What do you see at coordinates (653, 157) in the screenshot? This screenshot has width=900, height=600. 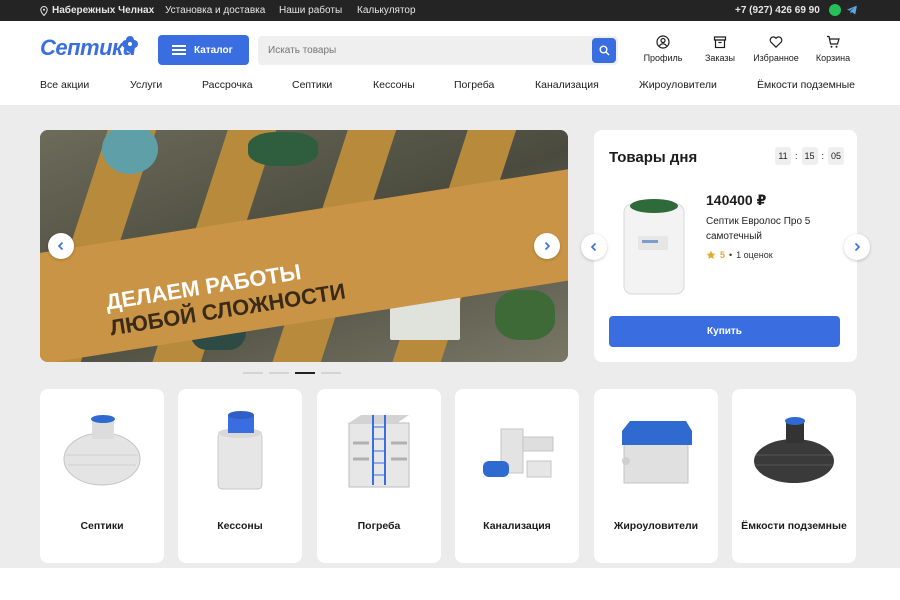 I see `deal-title: Товары дня` at bounding box center [653, 157].